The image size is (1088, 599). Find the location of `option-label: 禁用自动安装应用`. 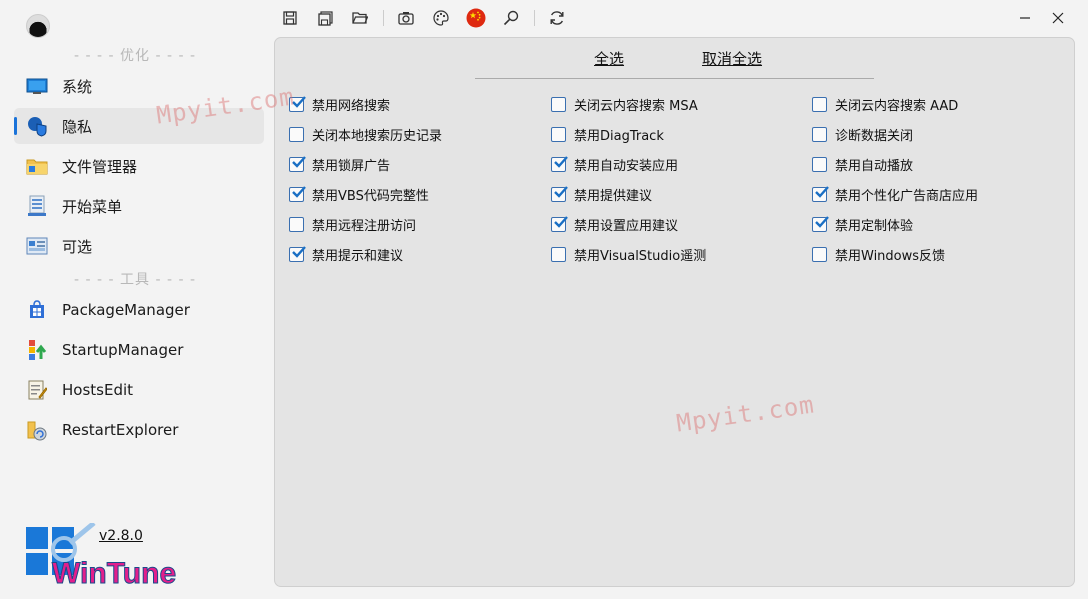

option-label: 禁用自动安装应用 is located at coordinates (626, 166).